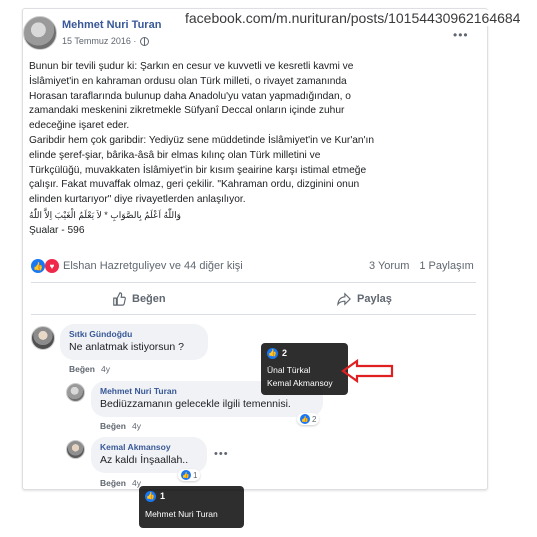 The width and height of the screenshot is (537, 537). What do you see at coordinates (145, 41) in the screenshot?
I see `globe-icon` at bounding box center [145, 41].